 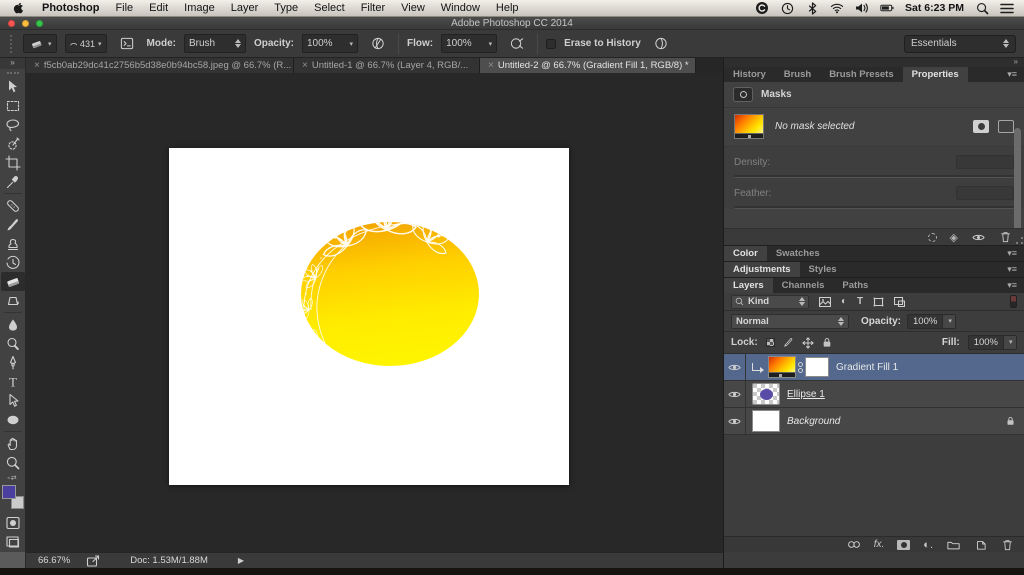 What do you see at coordinates (512, 23) in the screenshot?
I see `window-titlebar: Adobe Photoshop CC 2014` at bounding box center [512, 23].